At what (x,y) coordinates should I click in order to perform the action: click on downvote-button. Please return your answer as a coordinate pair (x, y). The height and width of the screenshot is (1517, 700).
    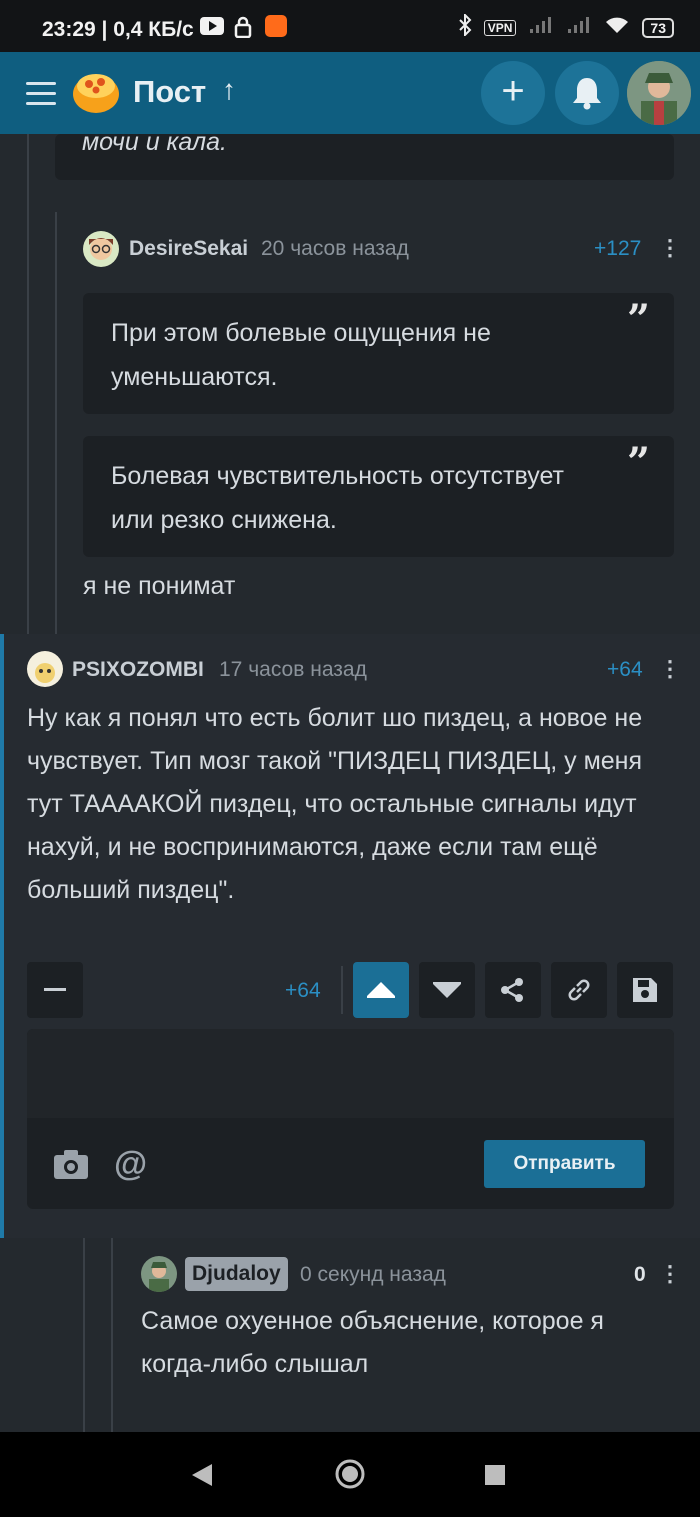
    Looking at the image, I should click on (447, 990).